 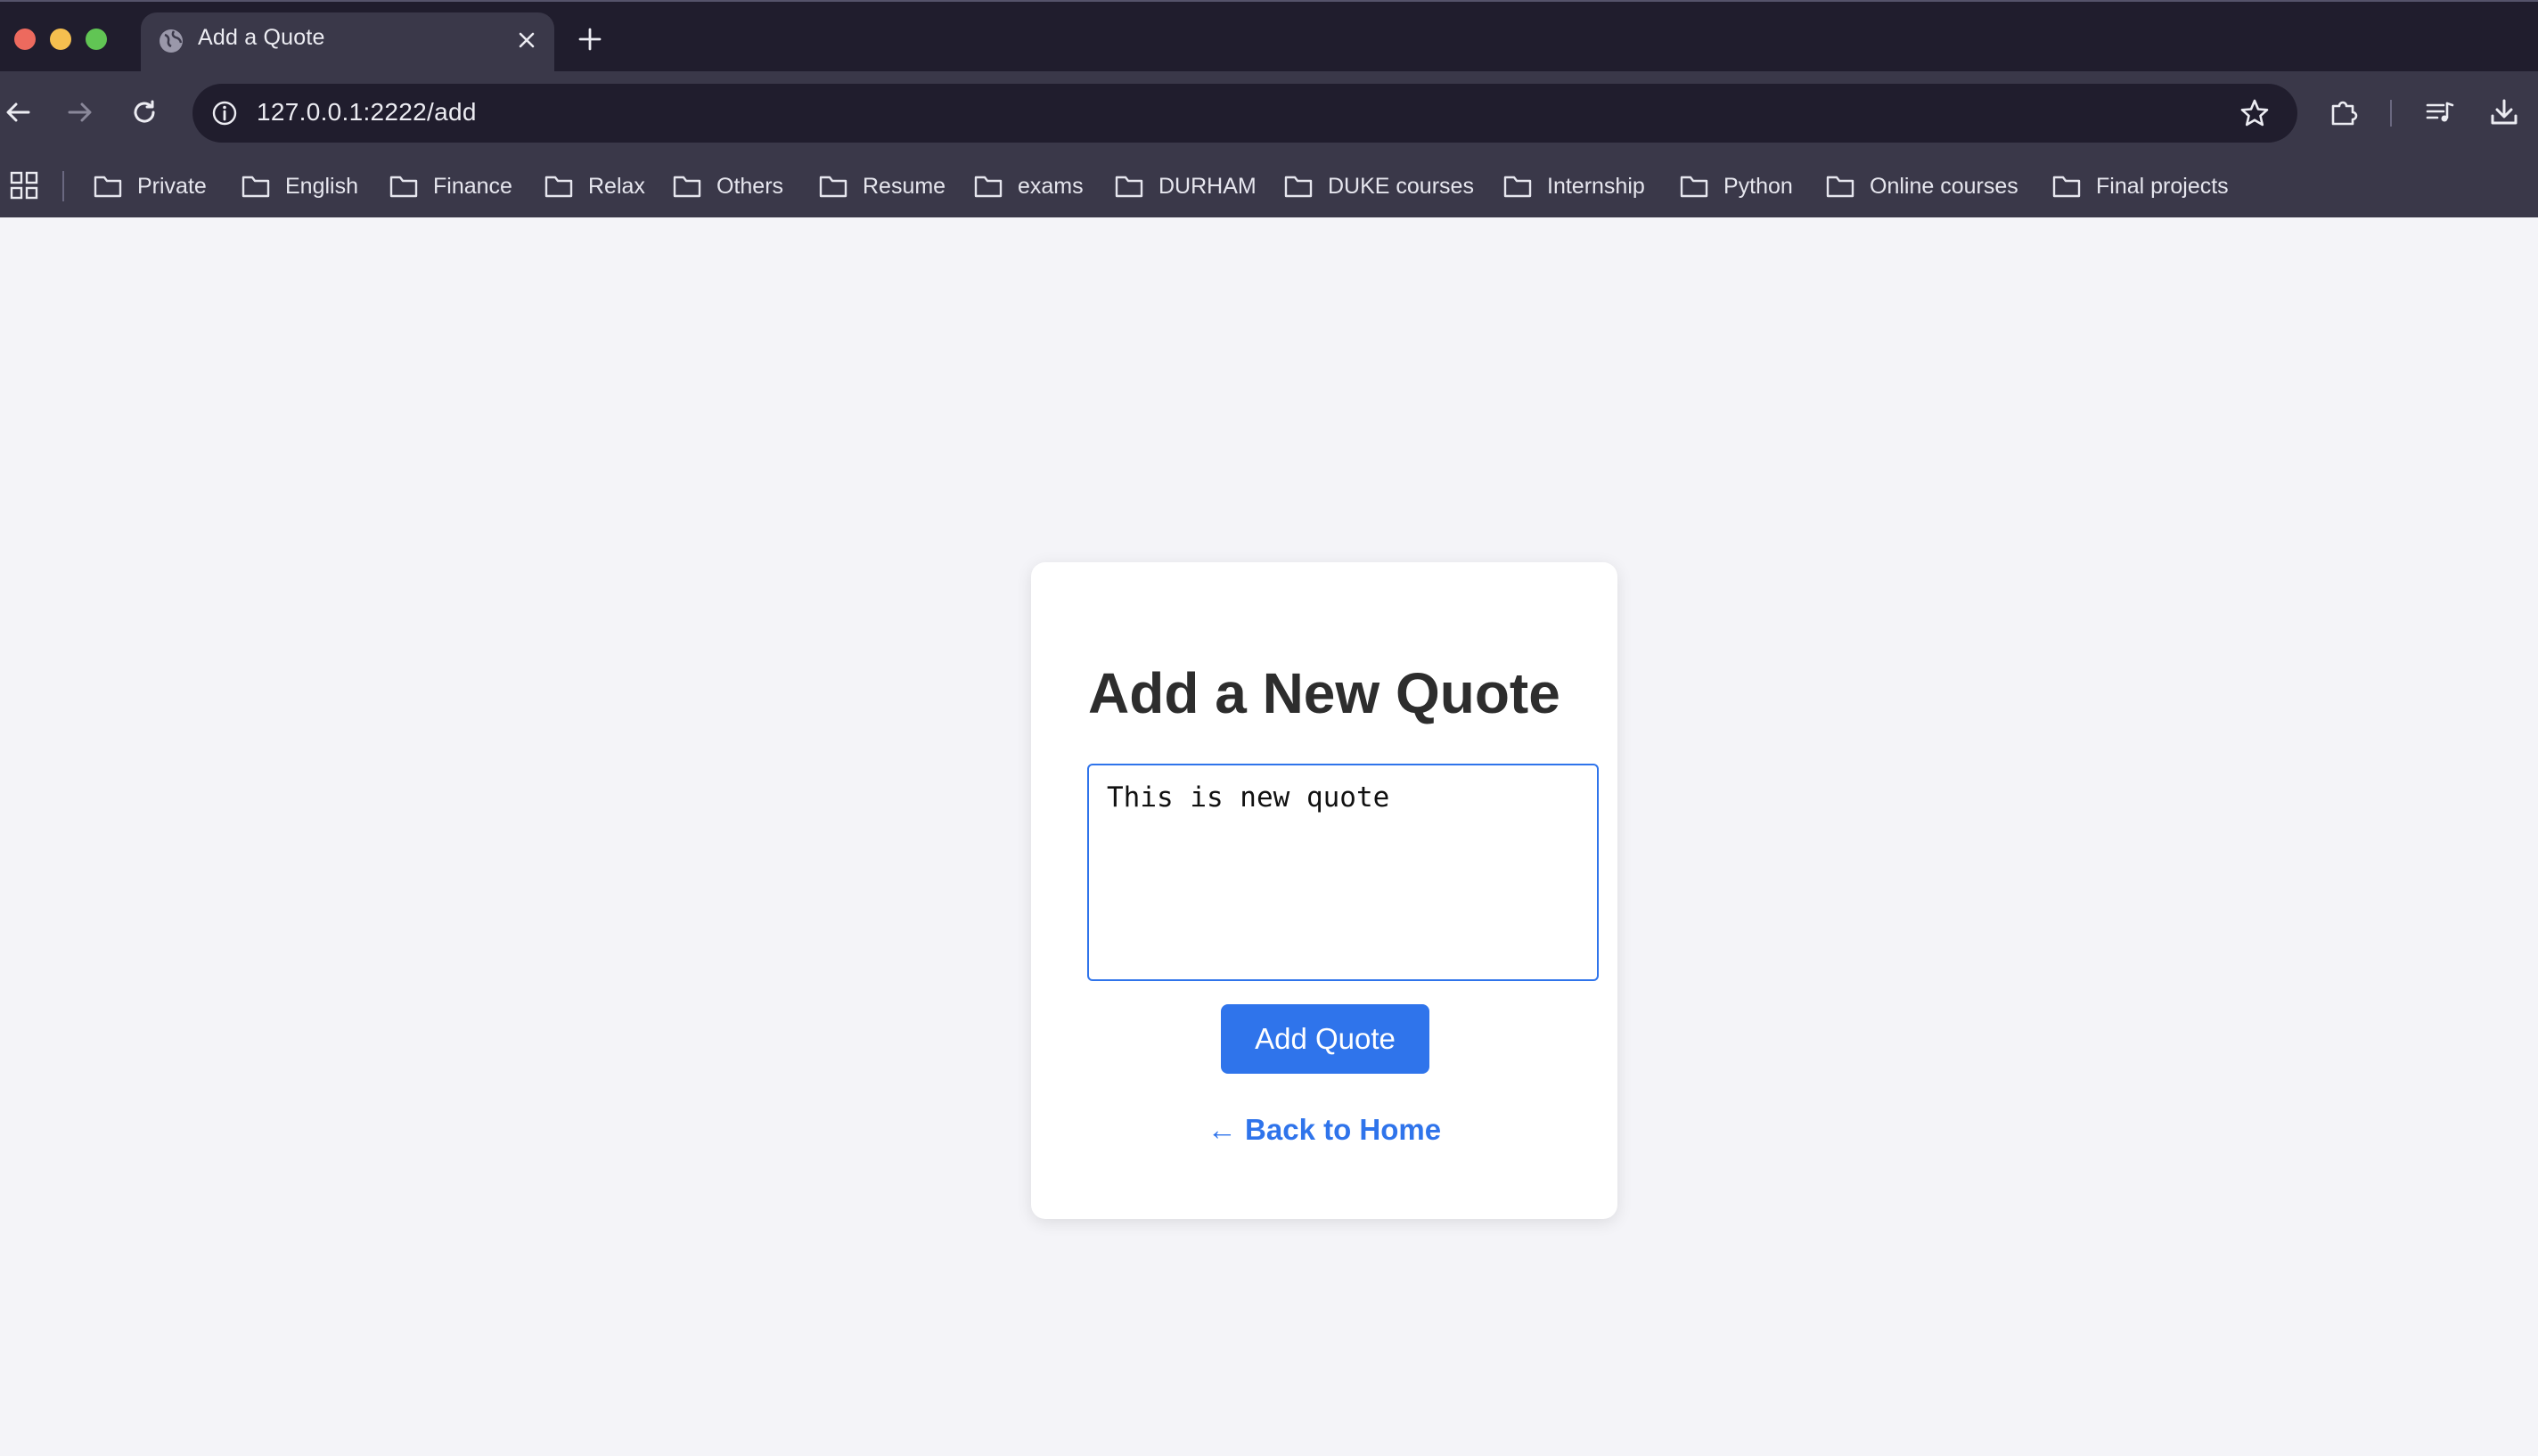 What do you see at coordinates (25, 40) in the screenshot?
I see `window-close-button` at bounding box center [25, 40].